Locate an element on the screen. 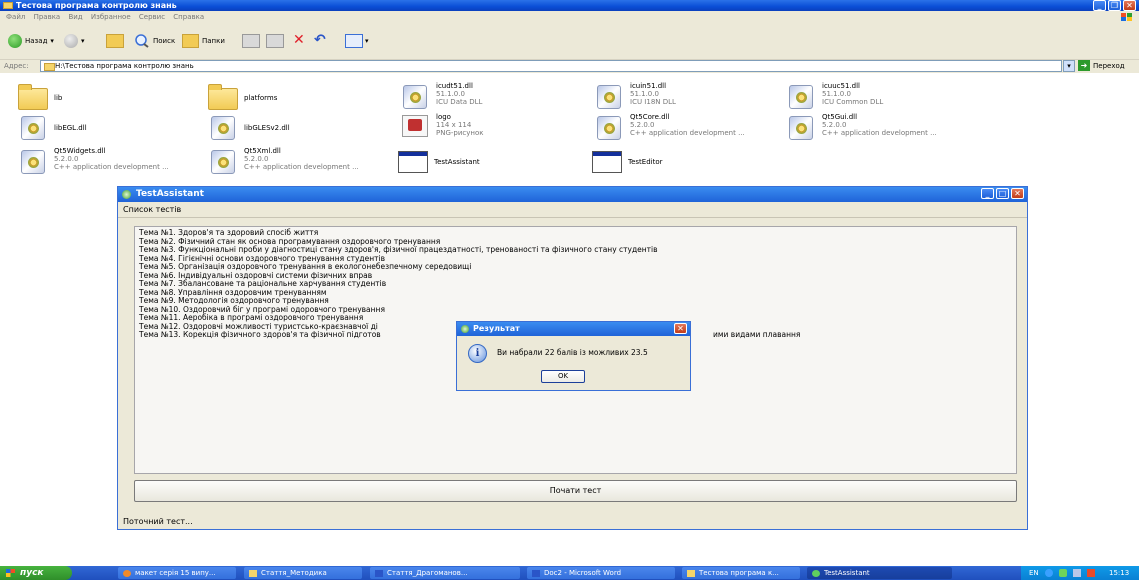 This screenshot has height=580, width=1139. file-item-icudt51: icudt51.dll 51.1.0.0 ICU Data DLL is located at coordinates (441, 97).